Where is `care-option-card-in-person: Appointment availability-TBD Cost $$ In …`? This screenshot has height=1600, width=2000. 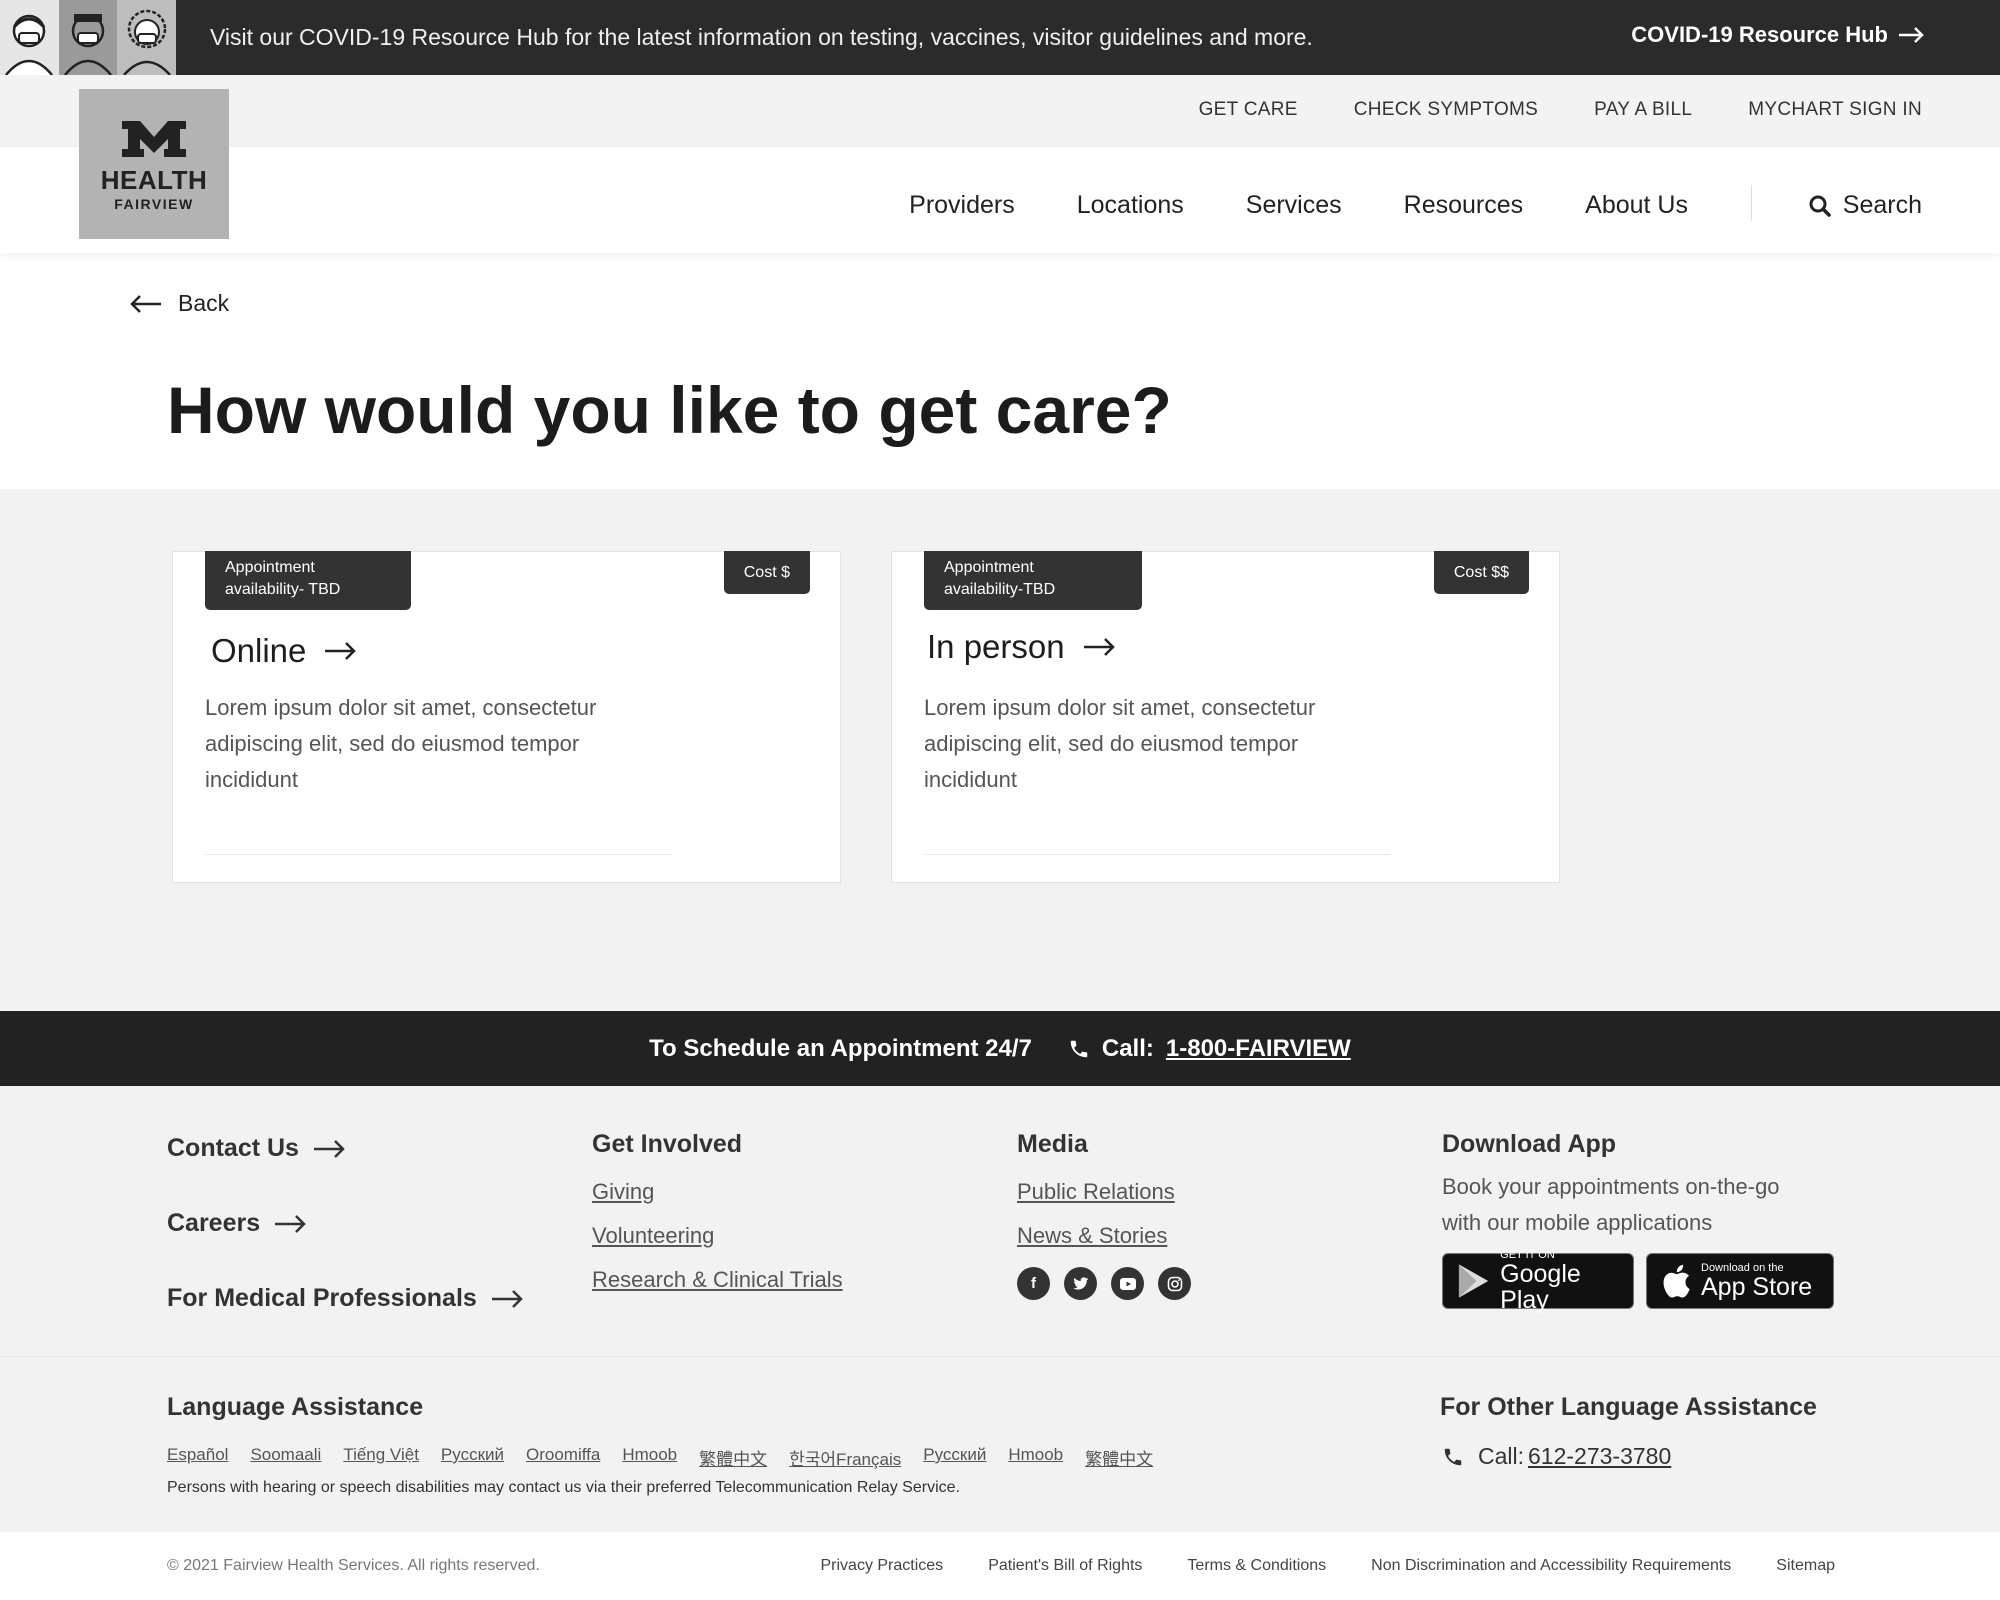
care-option-card-in-person: Appointment availability-TBD Cost $$ In … is located at coordinates (1225, 717).